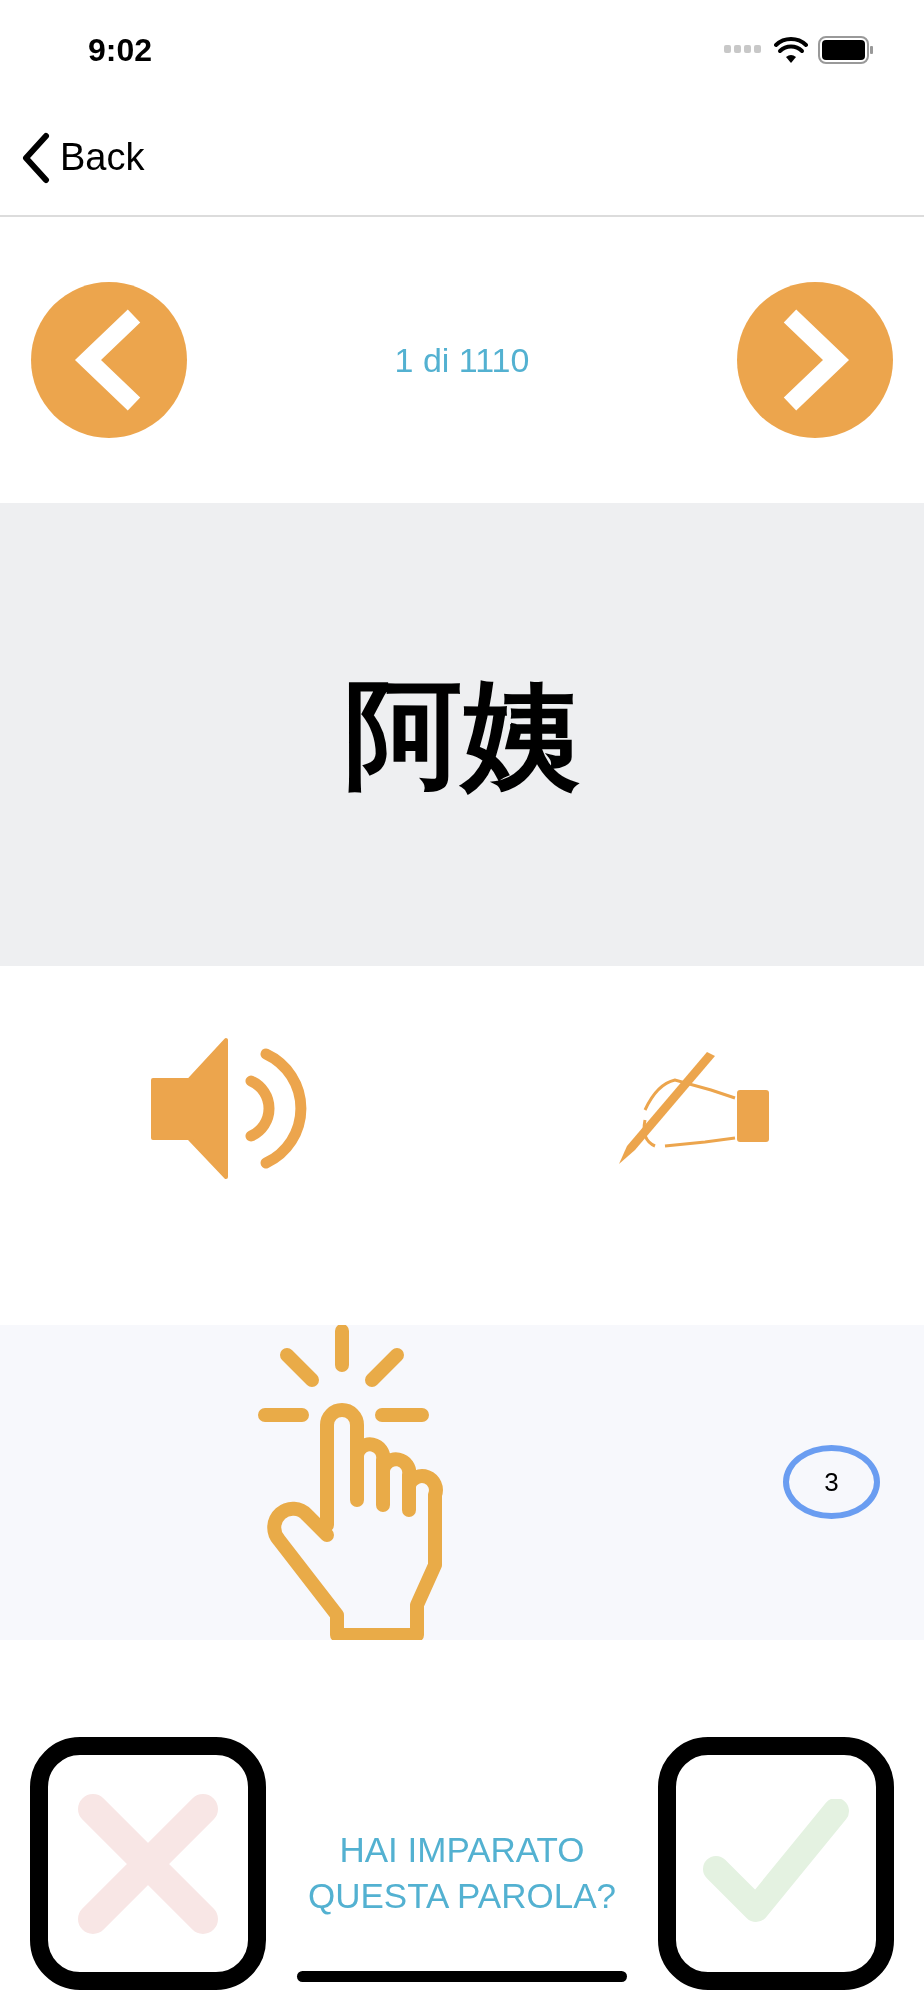  What do you see at coordinates (846, 50) in the screenshot?
I see `battery-icon` at bounding box center [846, 50].